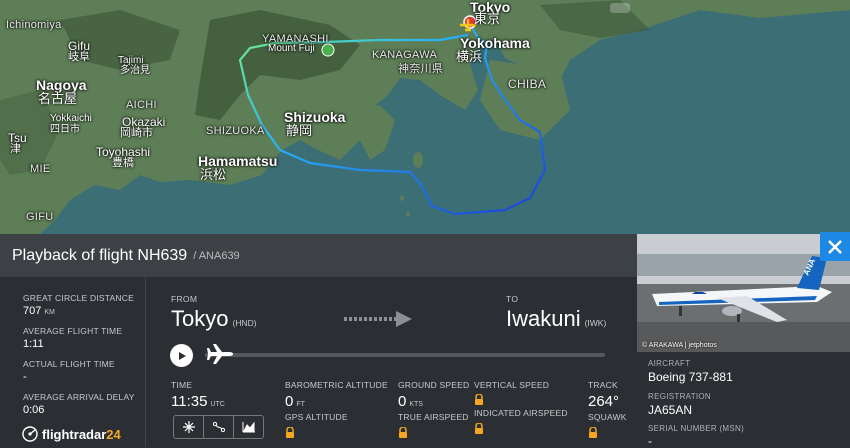 The image size is (850, 448). I want to click on baro-altitude-label: BAROMETRIC ALTITUDE, so click(336, 385).